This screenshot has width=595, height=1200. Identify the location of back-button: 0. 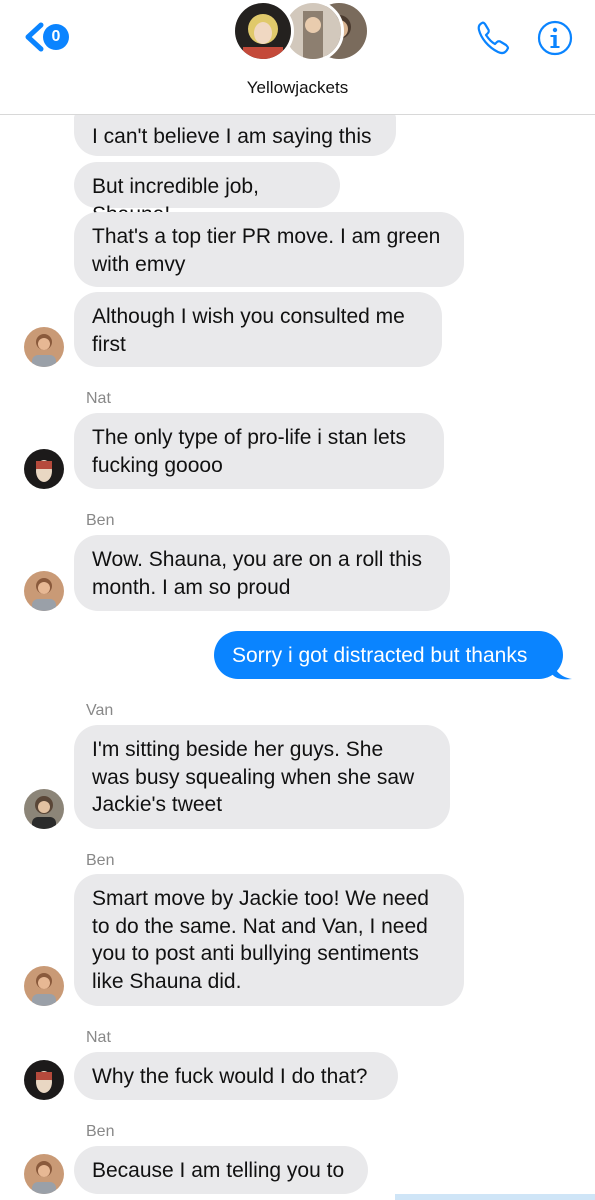
(48, 37).